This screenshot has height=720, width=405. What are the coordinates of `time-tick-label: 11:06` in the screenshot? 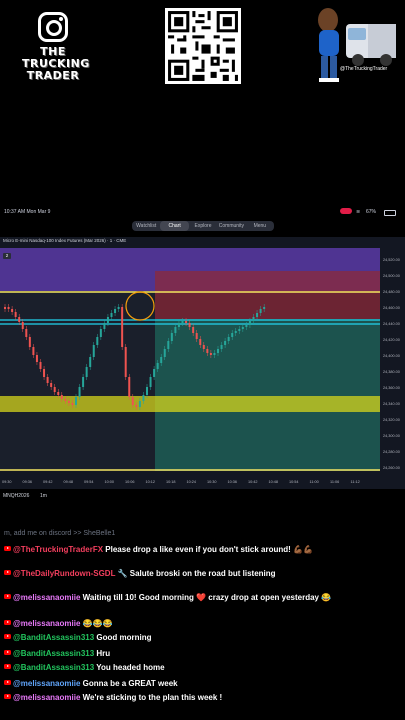 It's located at (334, 482).